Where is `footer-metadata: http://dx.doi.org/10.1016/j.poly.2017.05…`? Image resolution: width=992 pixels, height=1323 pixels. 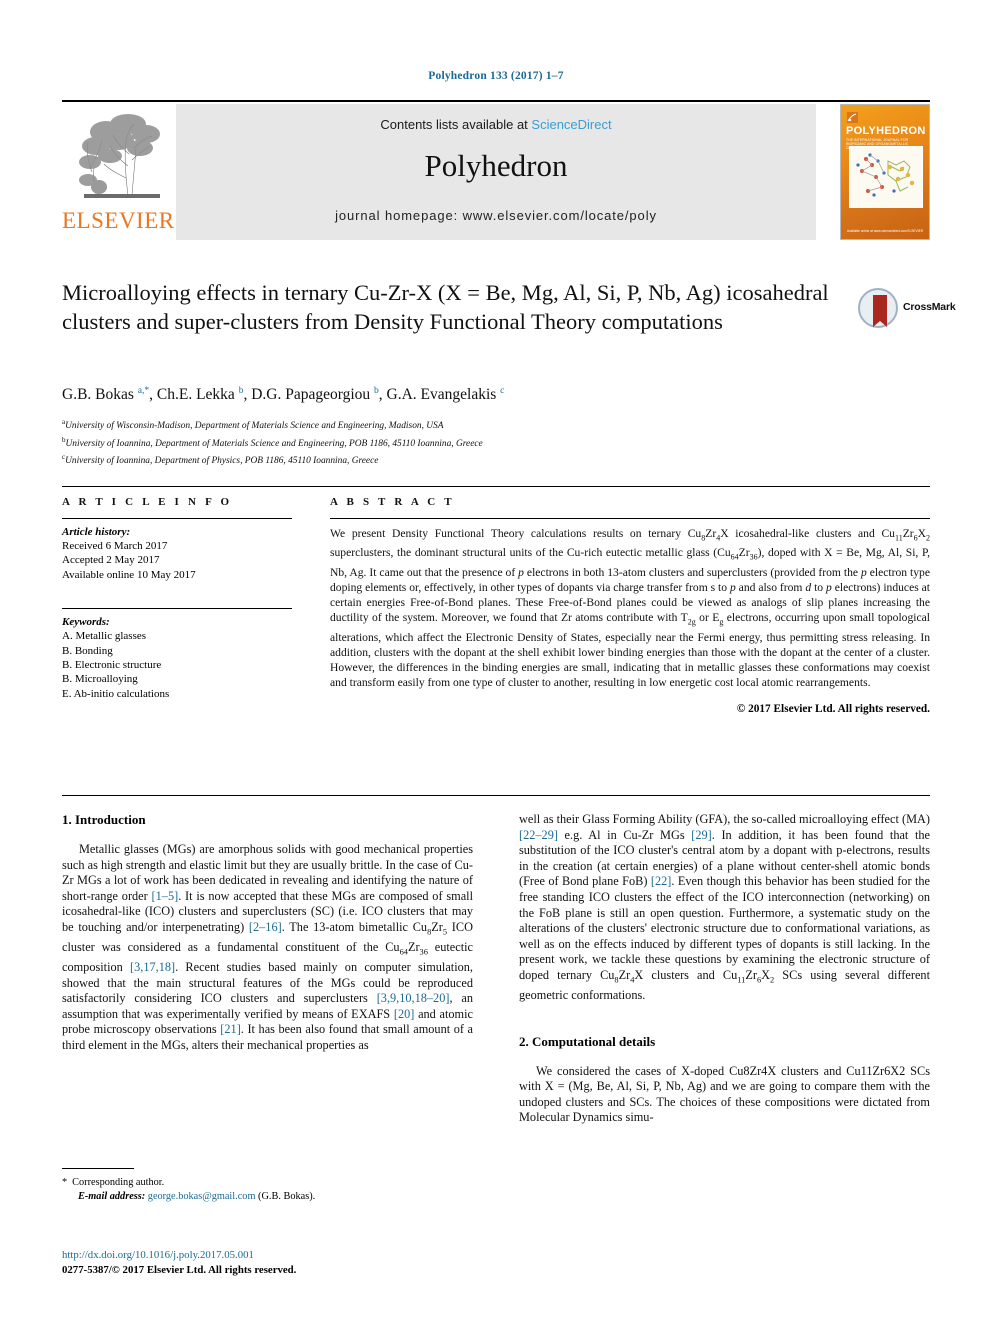
footer-metadata: http://dx.doi.org/10.1016/j.poly.2017.05… is located at coordinates (312, 1262).